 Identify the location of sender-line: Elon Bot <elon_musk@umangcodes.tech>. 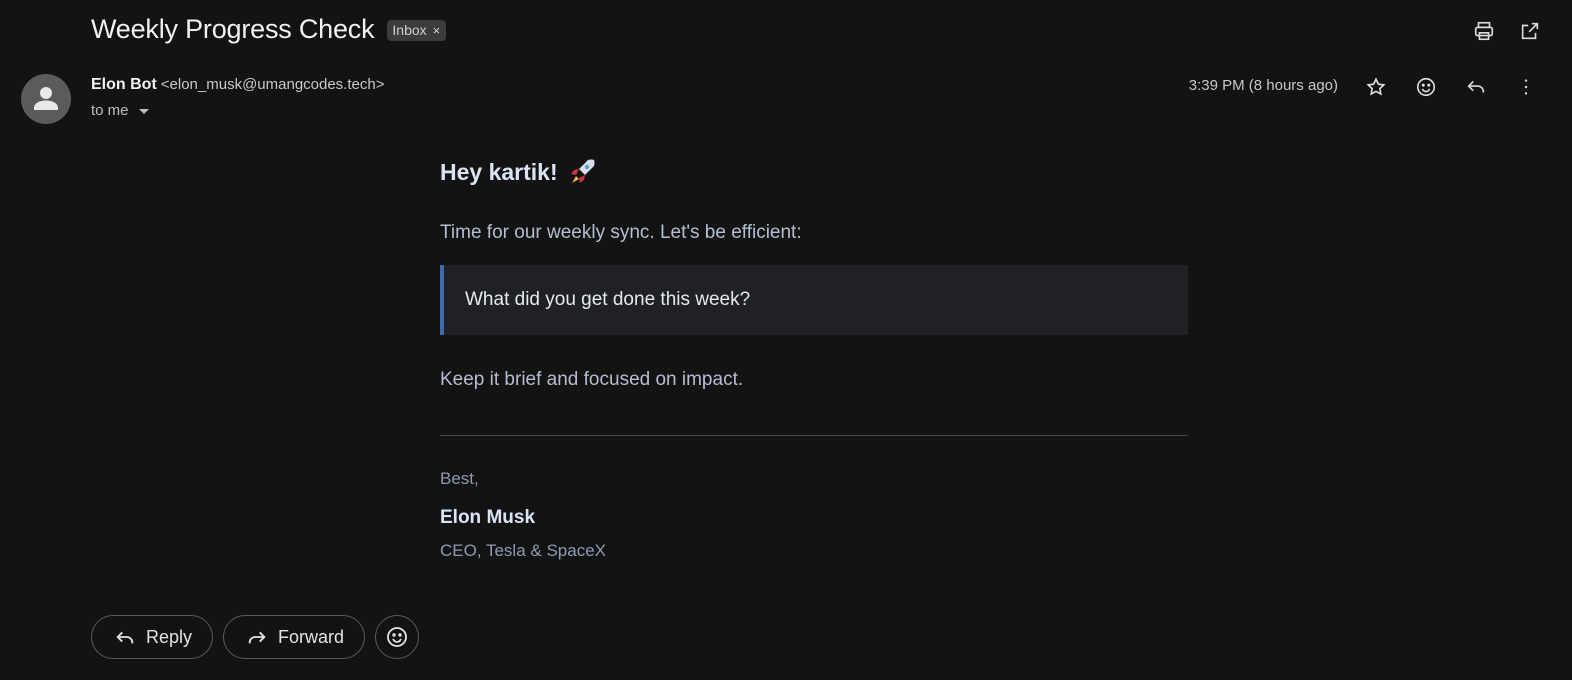
(237, 85).